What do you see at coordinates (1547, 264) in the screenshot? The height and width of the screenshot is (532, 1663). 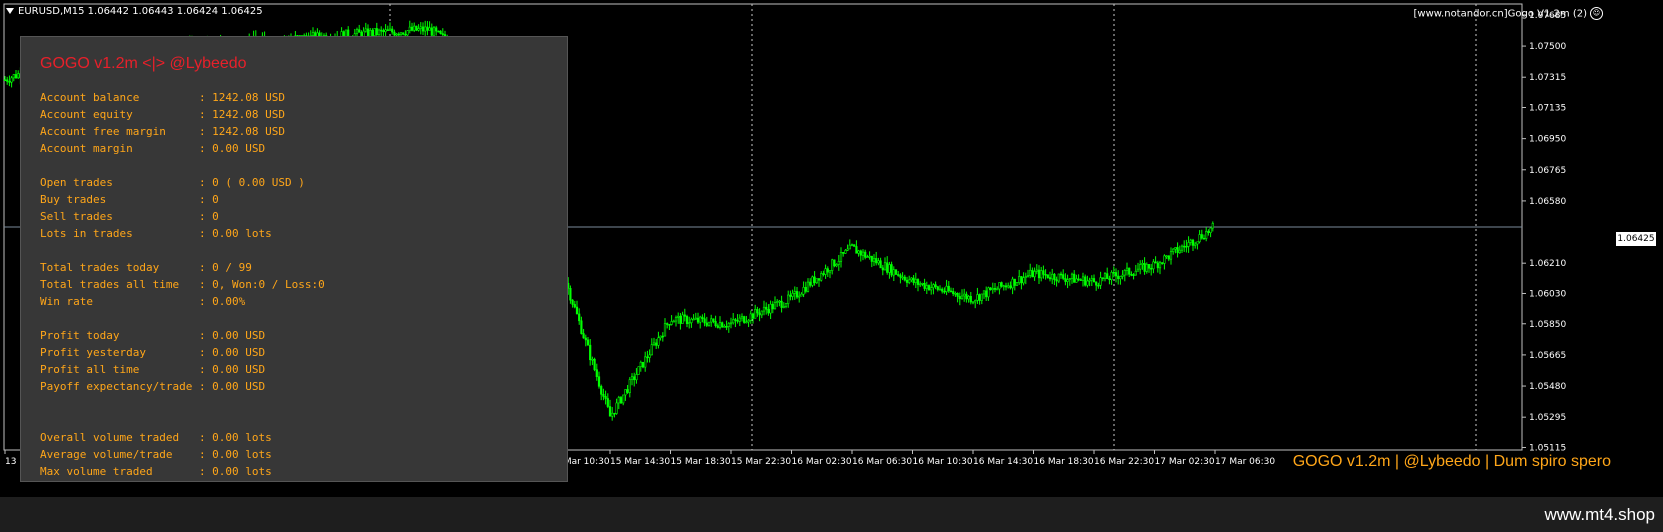 I see `price-label: 1.06210` at bounding box center [1547, 264].